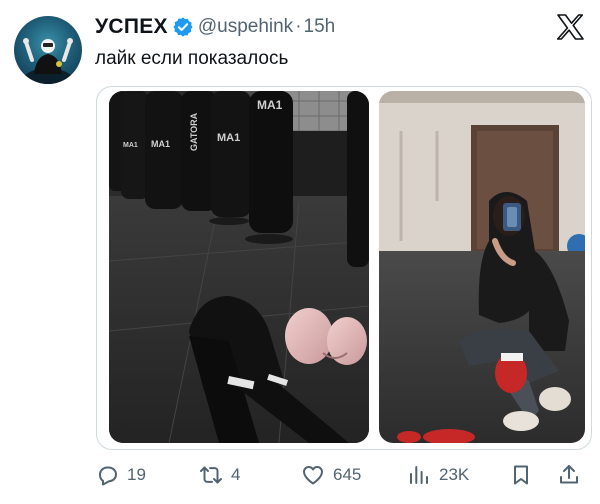 This screenshot has width=600, height=504. I want to click on tweet-header: УСПЕХ @uspehink · 15h, so click(215, 27).